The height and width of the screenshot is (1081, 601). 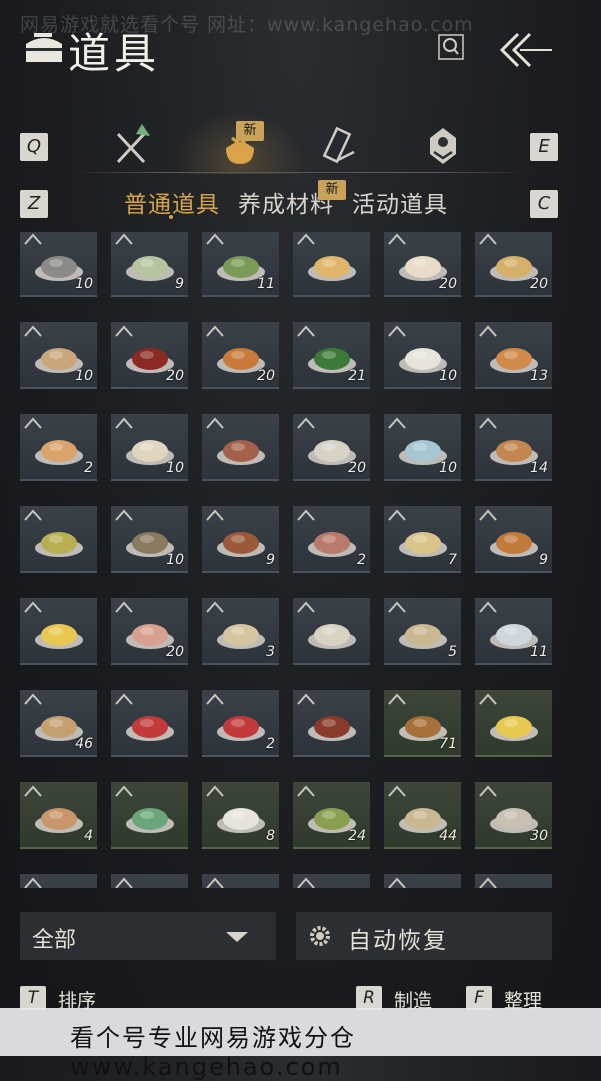 I want to click on item-count: 46, so click(x=84, y=744).